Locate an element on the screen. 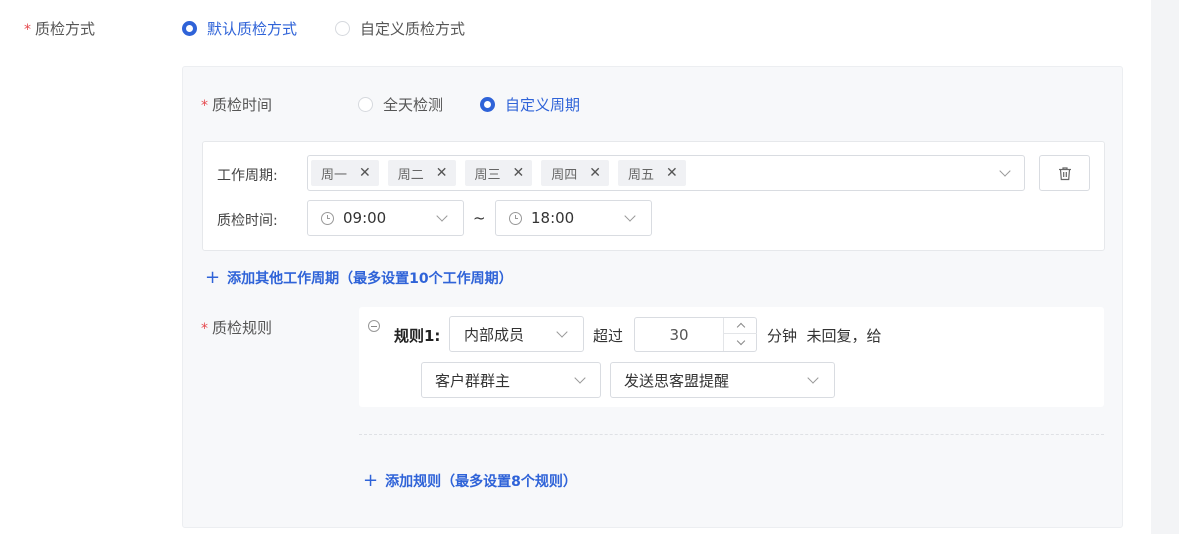 This screenshot has width=1179, height=534. delete-period-button is located at coordinates (1064, 173).